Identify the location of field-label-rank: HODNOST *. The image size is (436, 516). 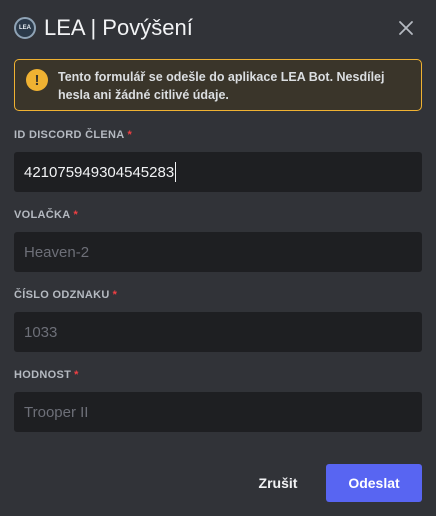
(46, 375).